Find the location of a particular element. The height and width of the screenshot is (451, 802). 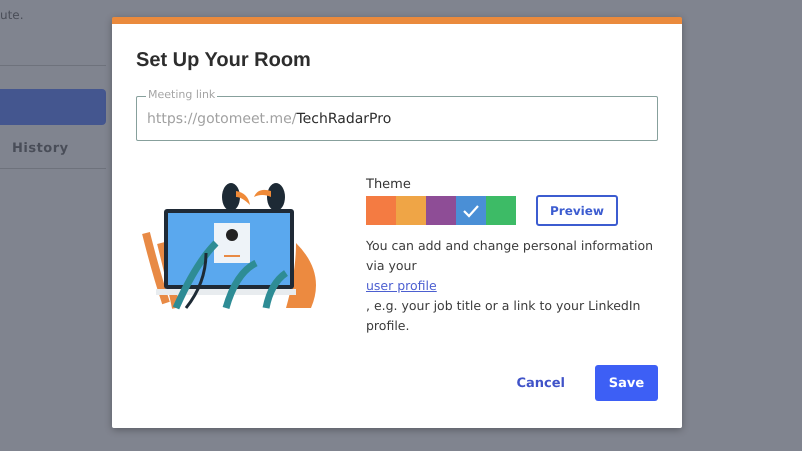

link-prefix: https://gotomeet.me/ is located at coordinates (221, 118).